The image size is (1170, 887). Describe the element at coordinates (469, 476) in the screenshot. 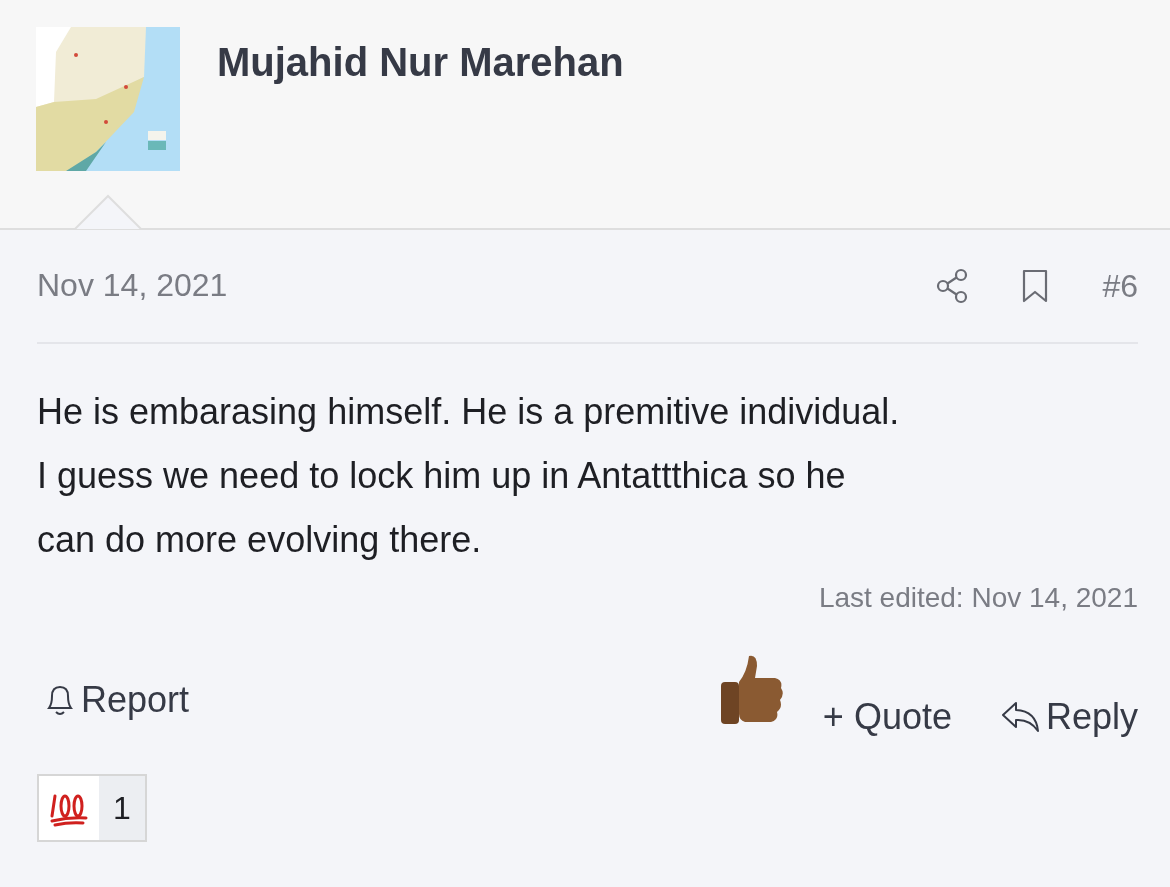

I see `post-text: He is embarasing himself. He is a premitive individual. I guess we need to lock him up in Antattthica so he can do more evolving there.` at that location.